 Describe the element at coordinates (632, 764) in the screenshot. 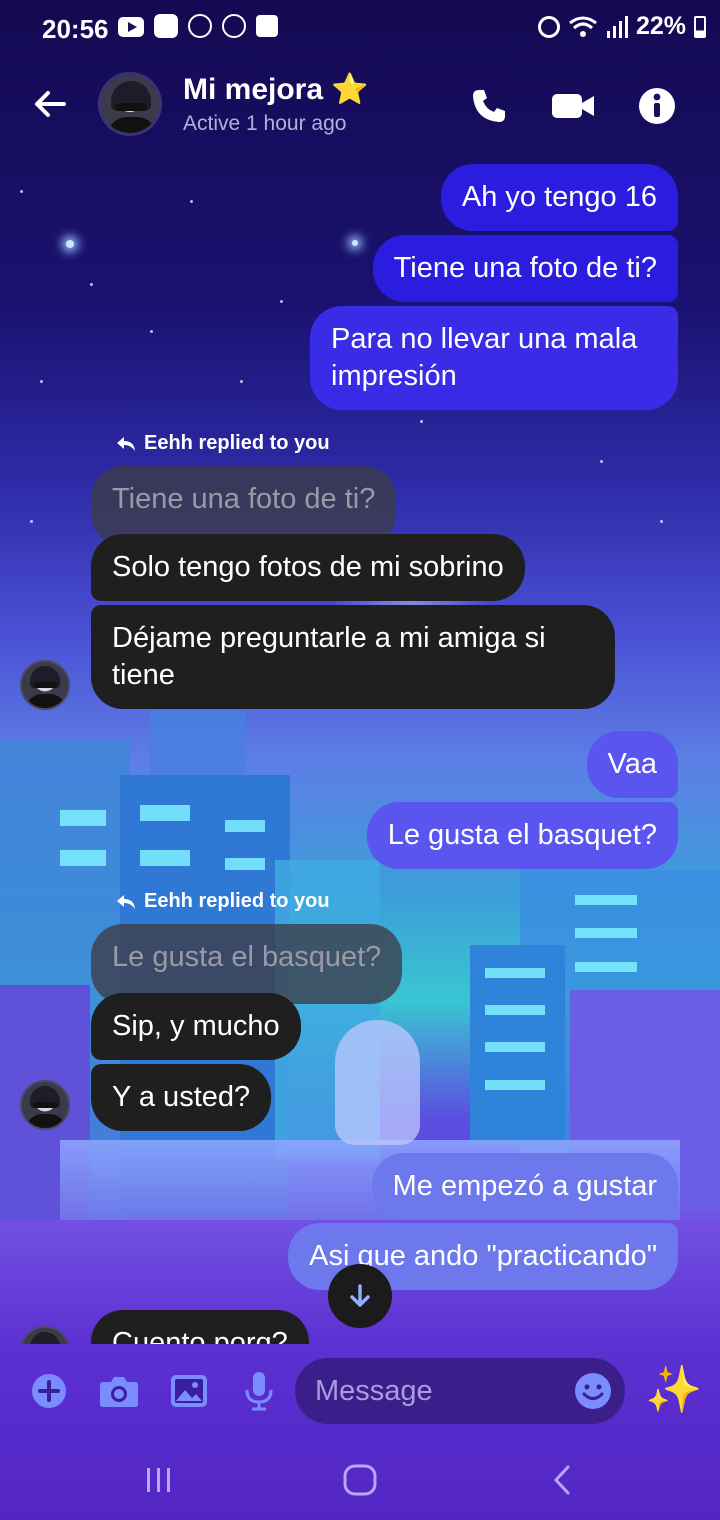

I see `message-bubble-outgoing: Vaa` at that location.